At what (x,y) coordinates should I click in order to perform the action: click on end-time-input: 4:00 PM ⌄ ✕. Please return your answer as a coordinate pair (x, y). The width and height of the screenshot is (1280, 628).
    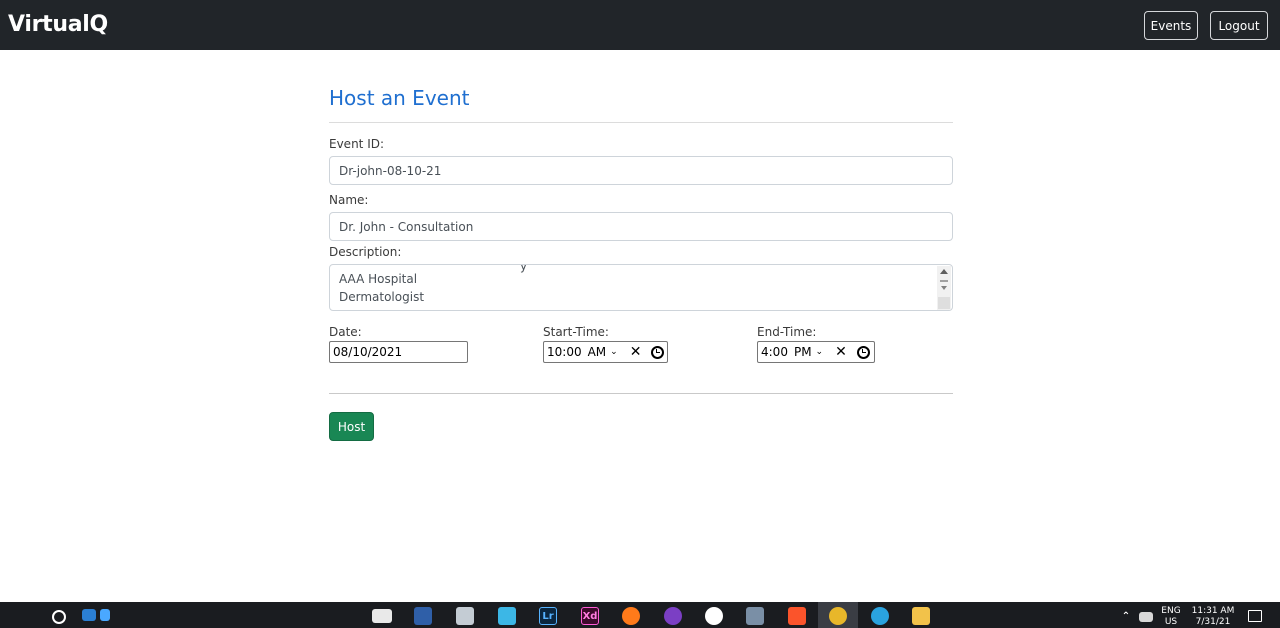
    Looking at the image, I should click on (816, 352).